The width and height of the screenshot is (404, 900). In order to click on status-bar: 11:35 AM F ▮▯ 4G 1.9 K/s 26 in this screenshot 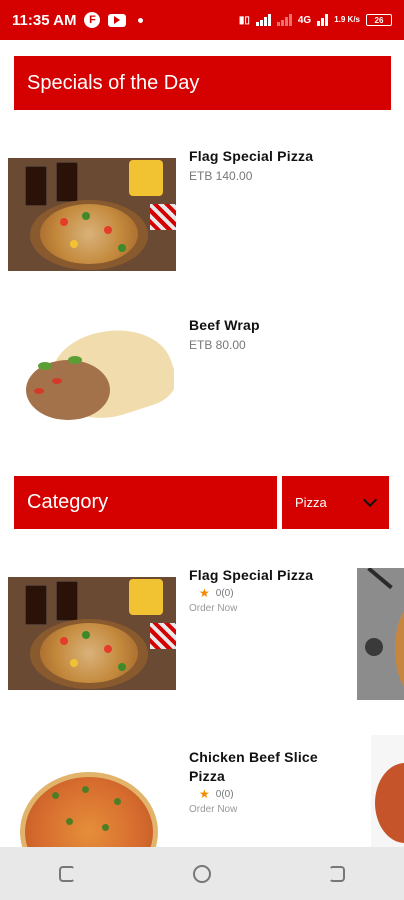, I will do `click(202, 20)`.